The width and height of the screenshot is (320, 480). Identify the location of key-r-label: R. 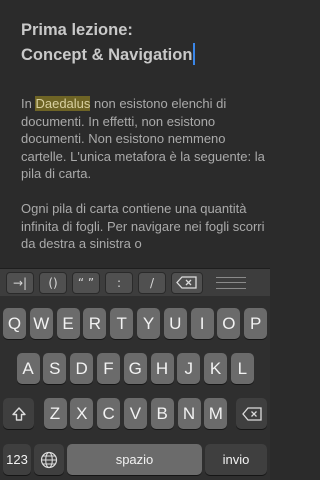
(95, 323).